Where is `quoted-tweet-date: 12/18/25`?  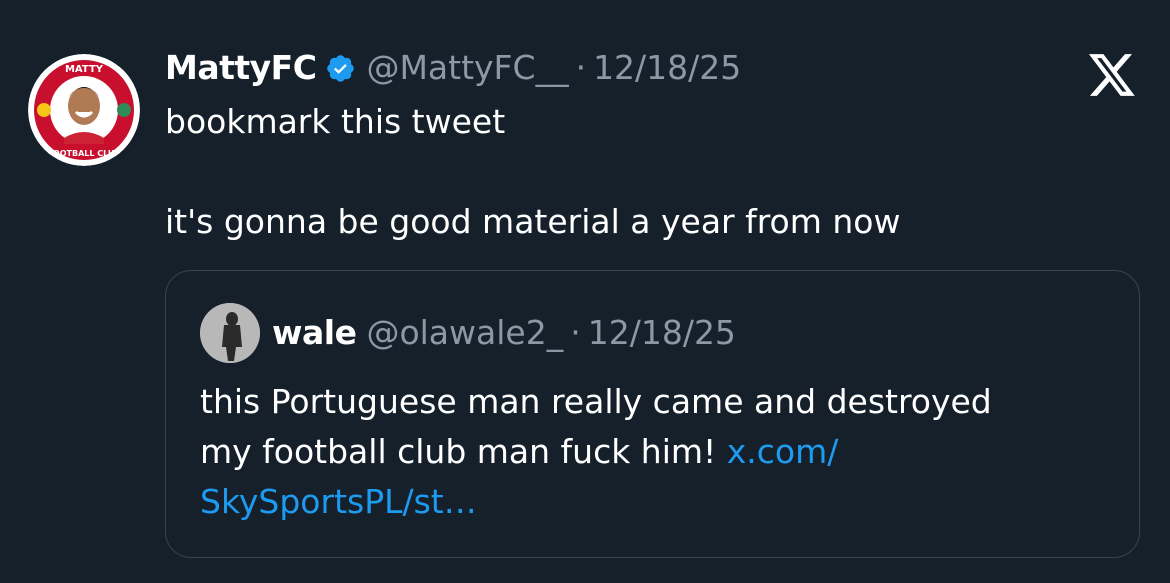 quoted-tweet-date: 12/18/25 is located at coordinates (662, 333).